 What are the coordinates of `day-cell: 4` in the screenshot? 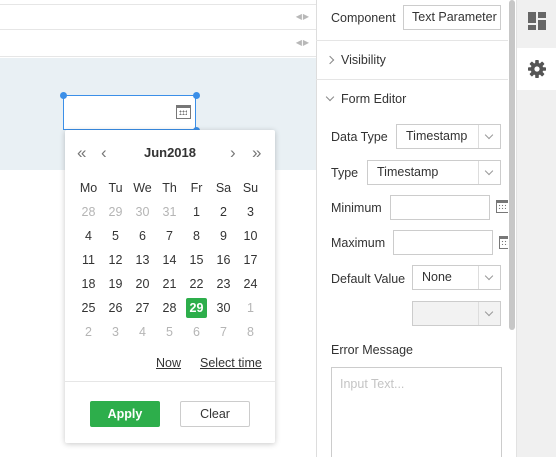 It's located at (88, 236).